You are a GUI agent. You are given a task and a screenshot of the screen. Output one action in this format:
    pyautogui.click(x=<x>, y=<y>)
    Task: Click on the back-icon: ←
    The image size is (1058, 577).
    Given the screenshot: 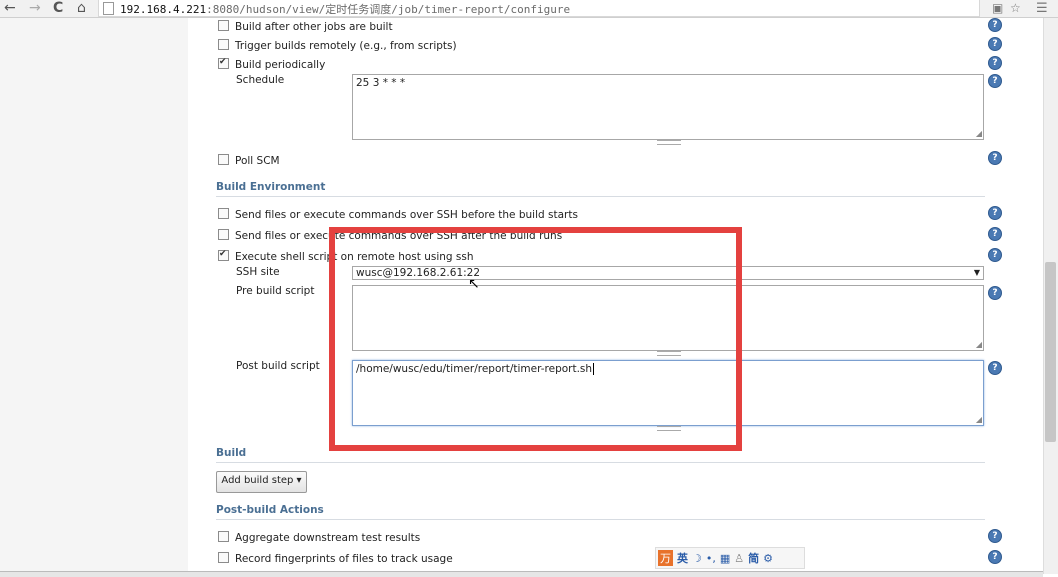 What is the action you would take?
    pyautogui.click(x=10, y=8)
    